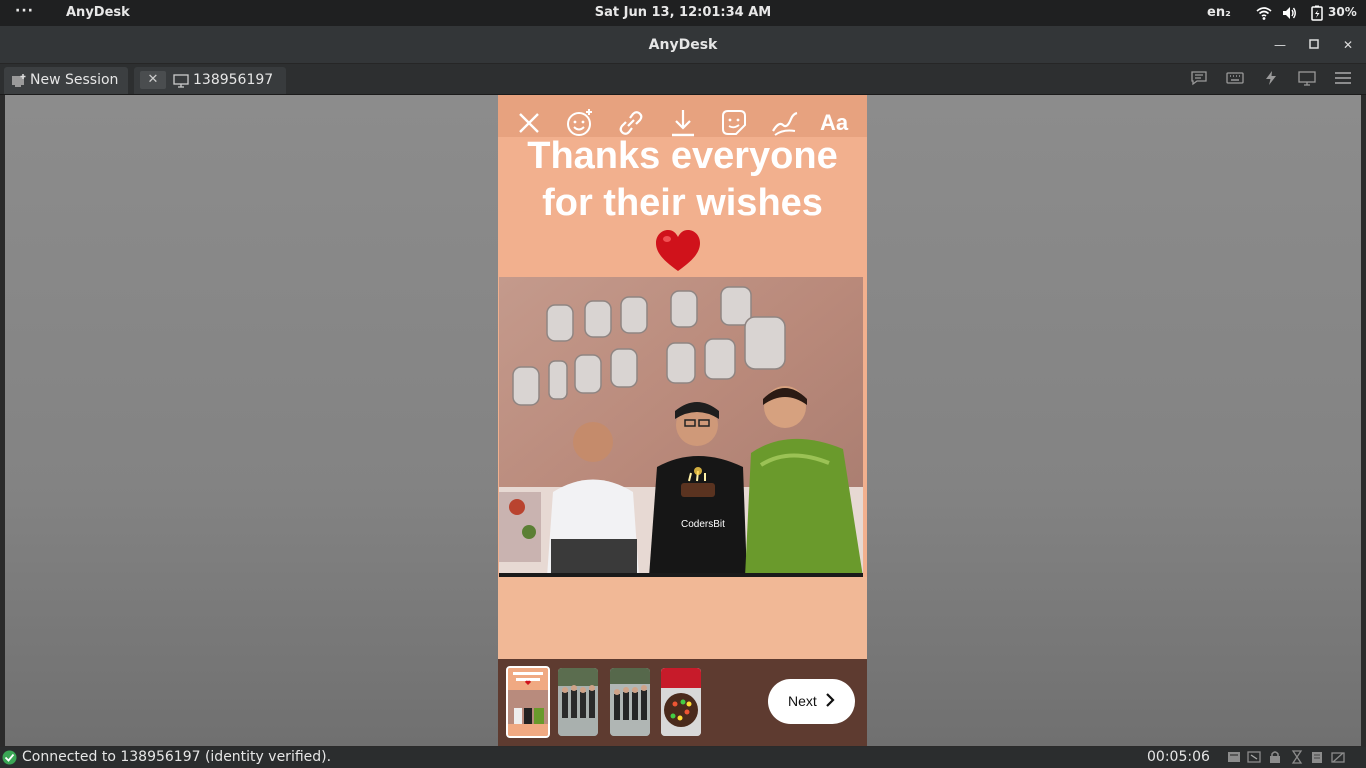 The height and width of the screenshot is (768, 1366). Describe the element at coordinates (682, 180) in the screenshot. I see `story-caption: Thanks everyone for their wishes` at that location.